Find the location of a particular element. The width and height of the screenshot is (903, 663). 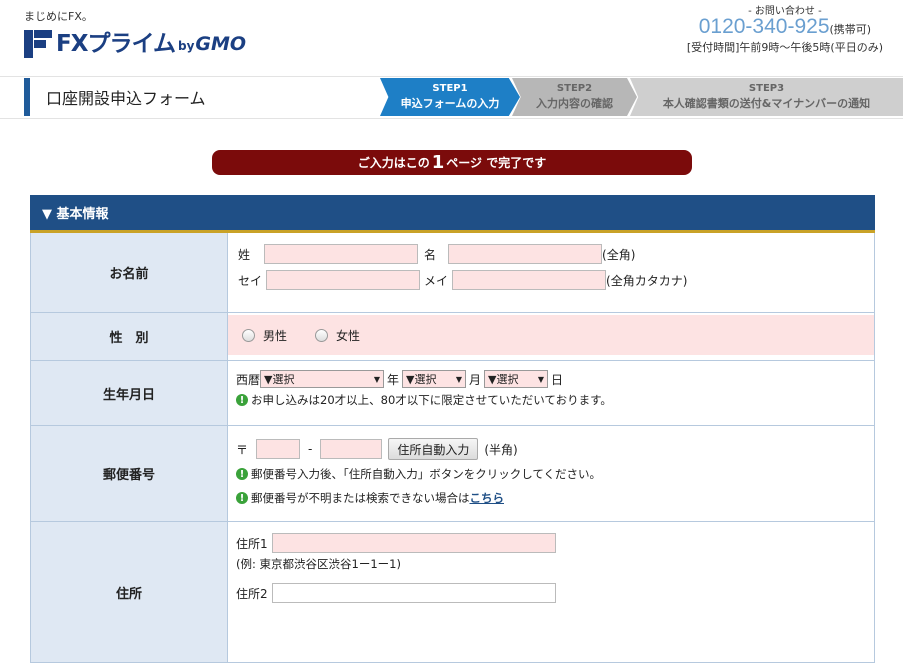

step-1-label: 申込フォームの入力 is located at coordinates (450, 103).